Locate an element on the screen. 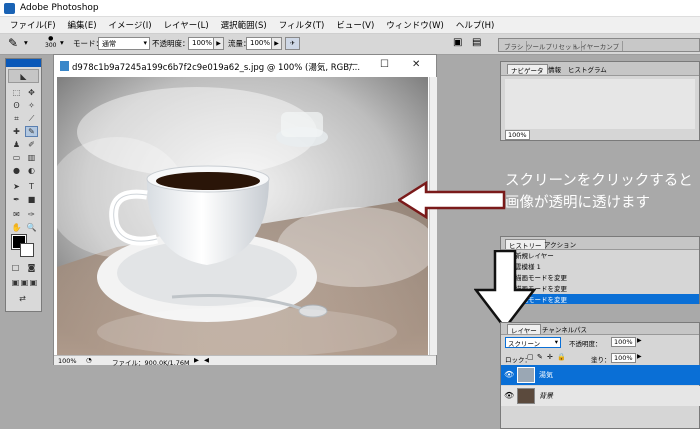 The height and width of the screenshot is (429, 700). navigator-panel: ナビゲータ 情報 ヒストグラム 100% is located at coordinates (600, 101).